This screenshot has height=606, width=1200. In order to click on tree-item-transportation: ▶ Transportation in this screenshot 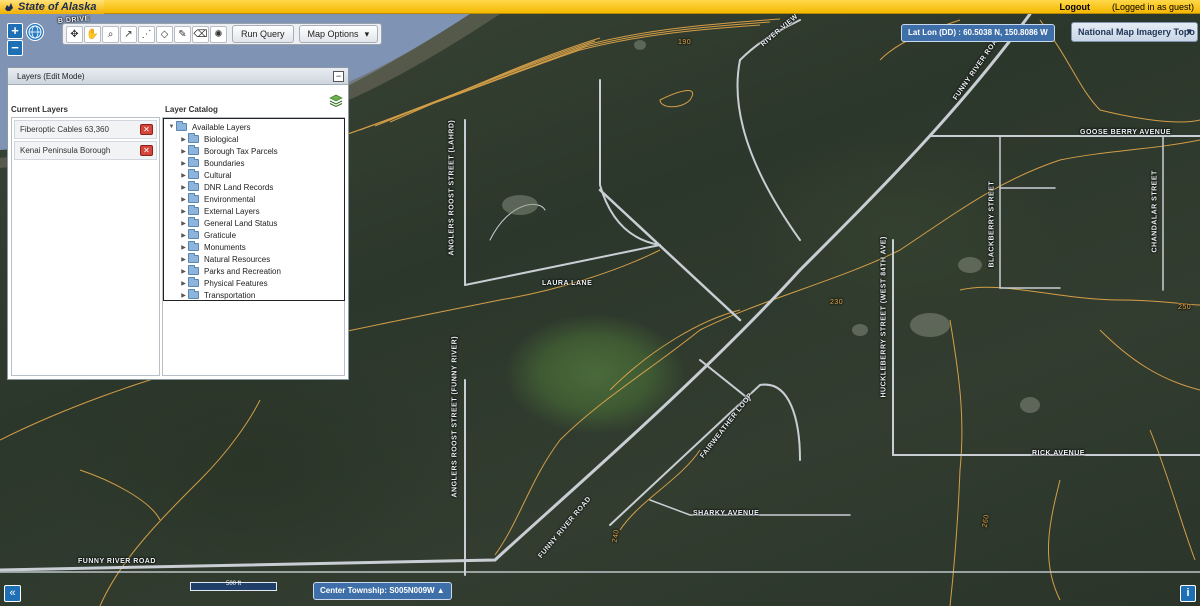, I will do `click(255, 295)`.